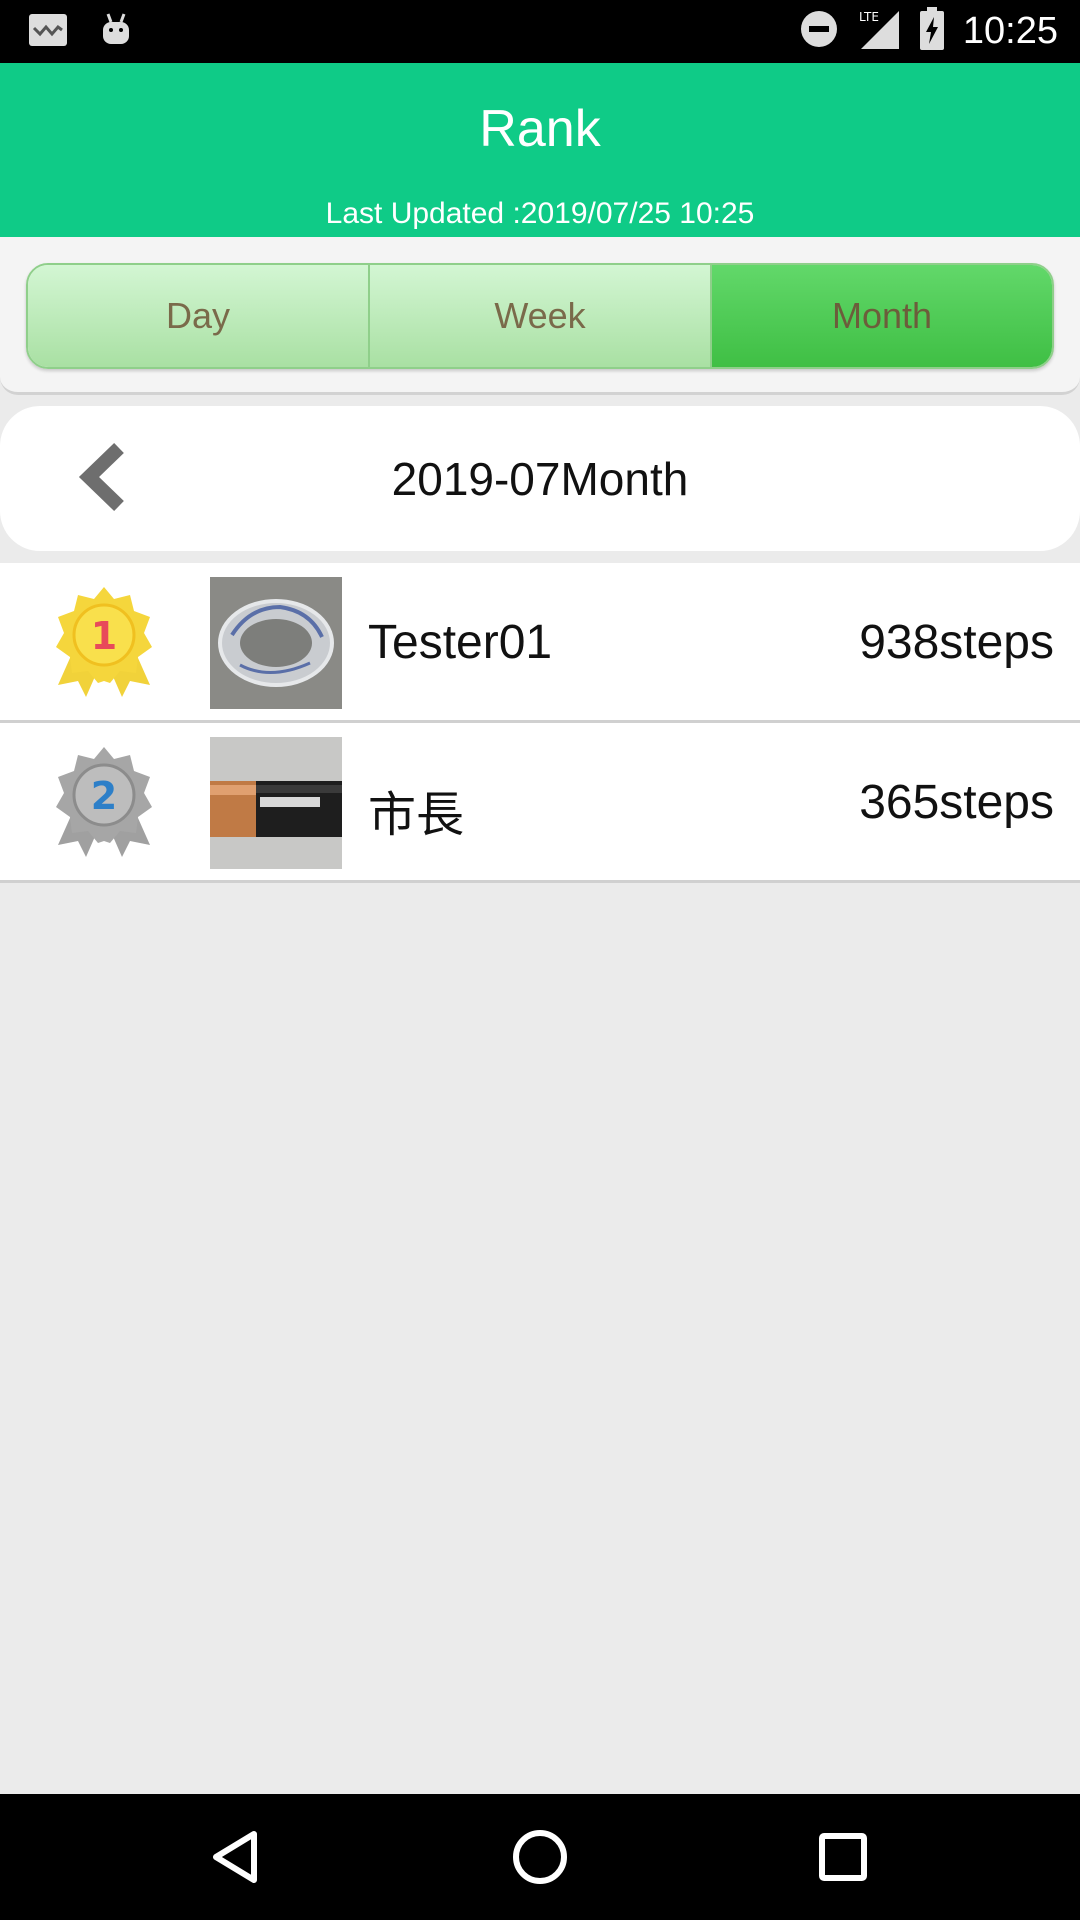 The width and height of the screenshot is (1080, 1920). Describe the element at coordinates (843, 1862) in the screenshot. I see `recents-square-icon` at that location.